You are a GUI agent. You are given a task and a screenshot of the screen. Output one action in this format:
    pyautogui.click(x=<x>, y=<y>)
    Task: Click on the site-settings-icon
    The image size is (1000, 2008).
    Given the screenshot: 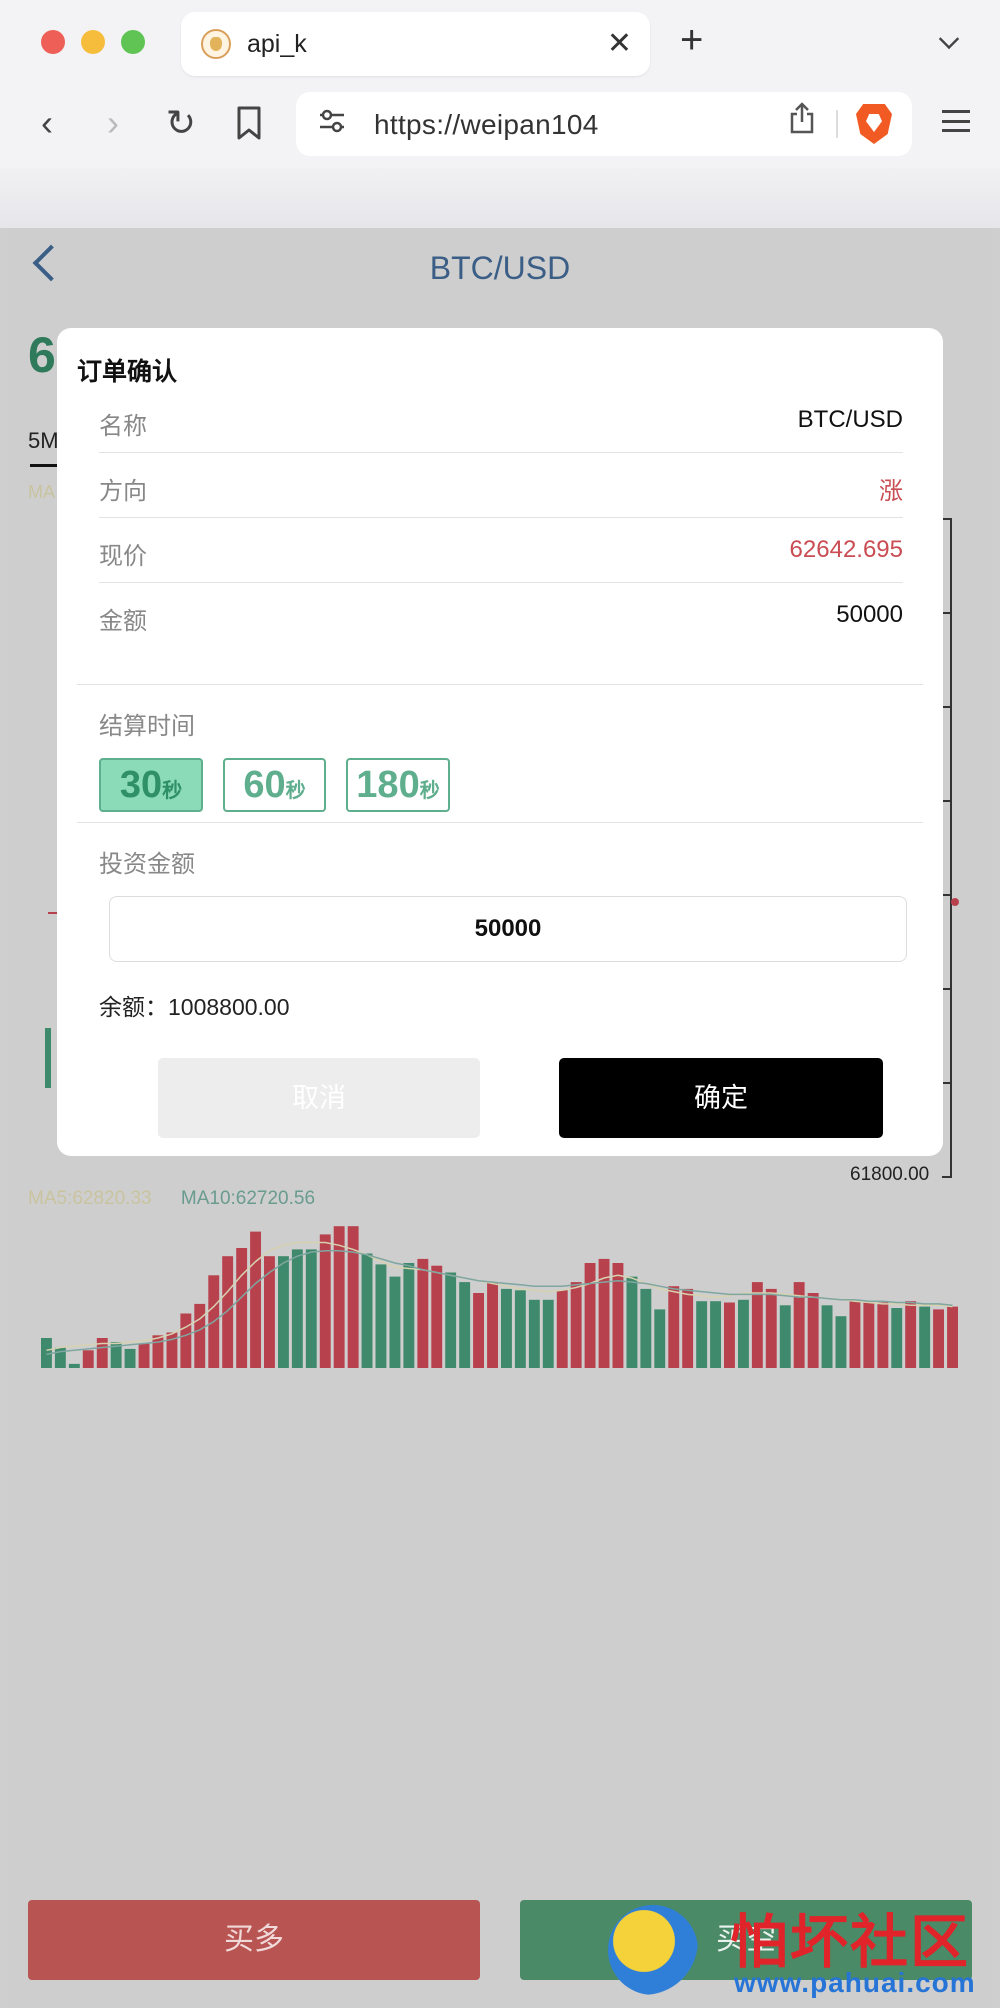 What is the action you would take?
    pyautogui.click(x=332, y=124)
    